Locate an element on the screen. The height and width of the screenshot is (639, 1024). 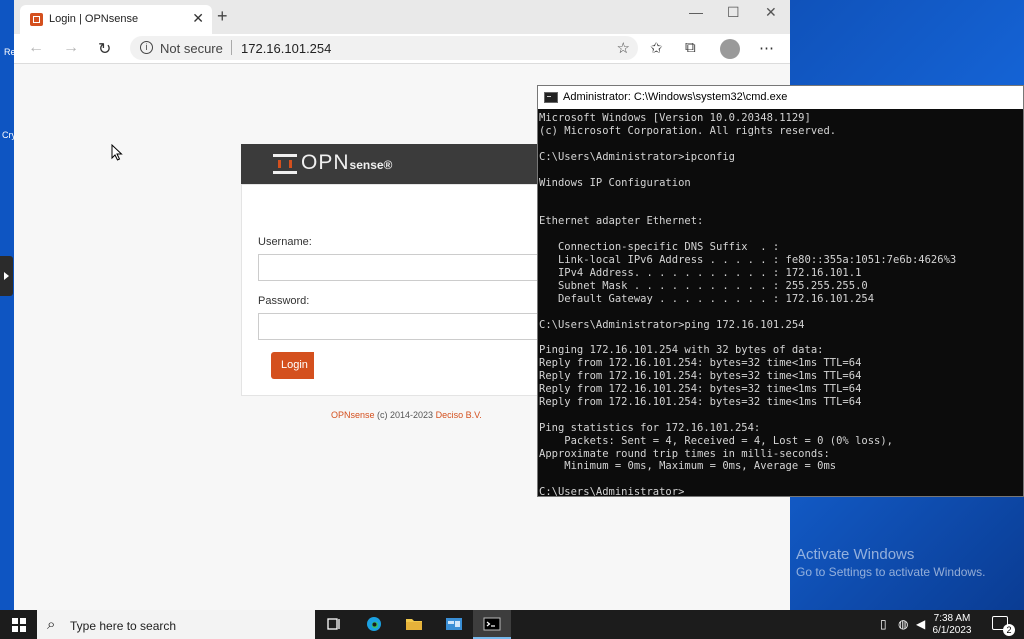
login-button: Login is located at coordinates (292, 365).